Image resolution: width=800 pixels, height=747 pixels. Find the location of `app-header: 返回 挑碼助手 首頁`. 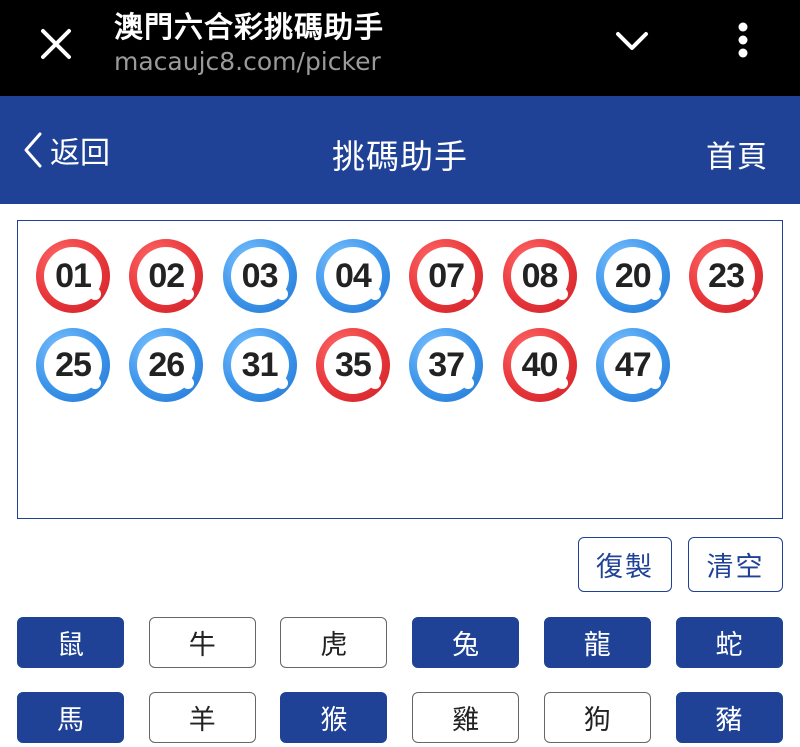

app-header: 返回 挑碼助手 首頁 is located at coordinates (400, 150).